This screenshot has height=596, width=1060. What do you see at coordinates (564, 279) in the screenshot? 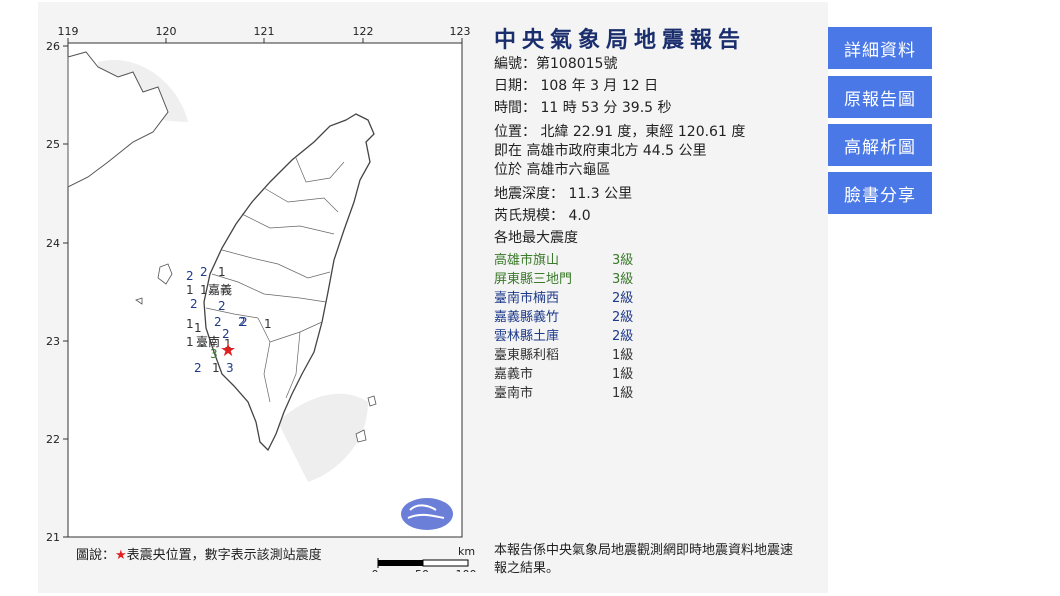
I see `intensity-row: 屏東縣三地門 3級` at bounding box center [564, 279].